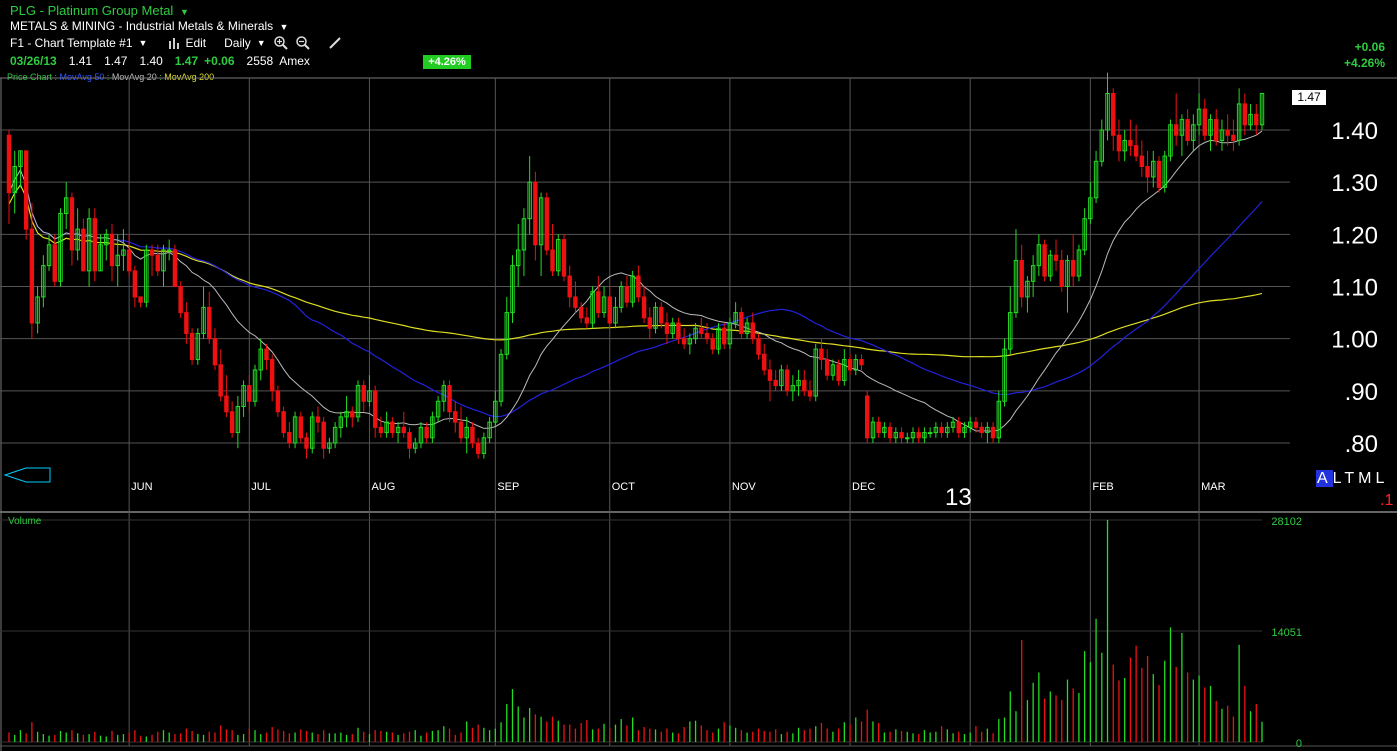 The image size is (1397, 751). I want to click on volume-tick-label: 14051, so click(1286, 633).